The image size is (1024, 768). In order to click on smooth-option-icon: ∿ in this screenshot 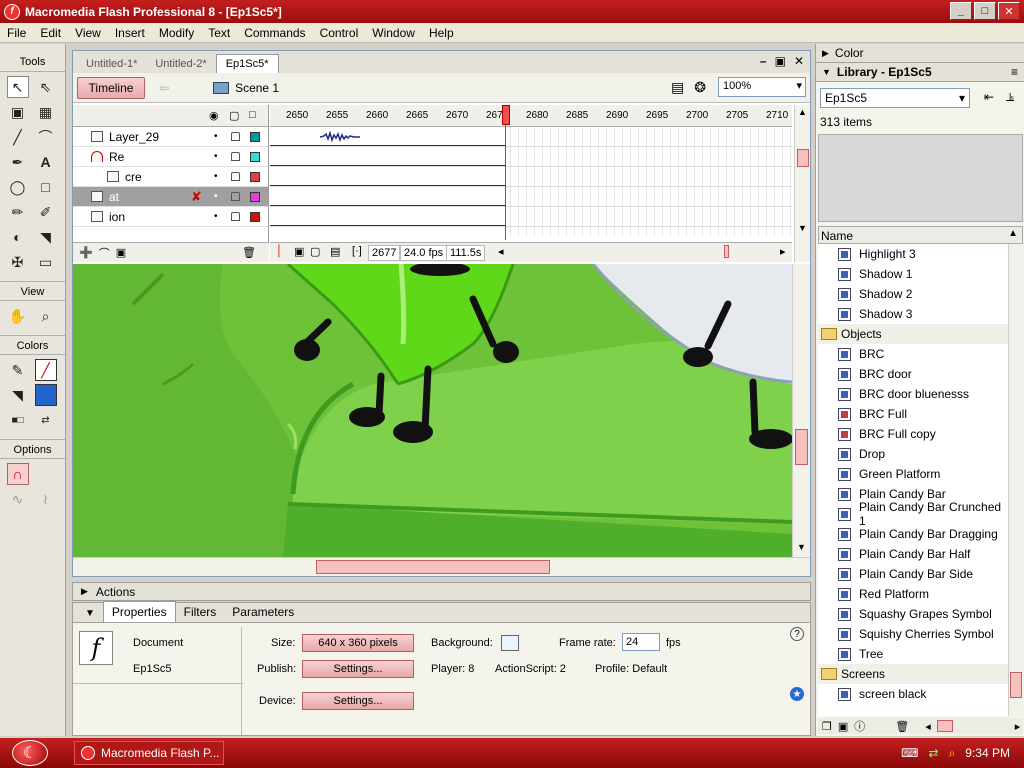, I will do `click(18, 499)`.